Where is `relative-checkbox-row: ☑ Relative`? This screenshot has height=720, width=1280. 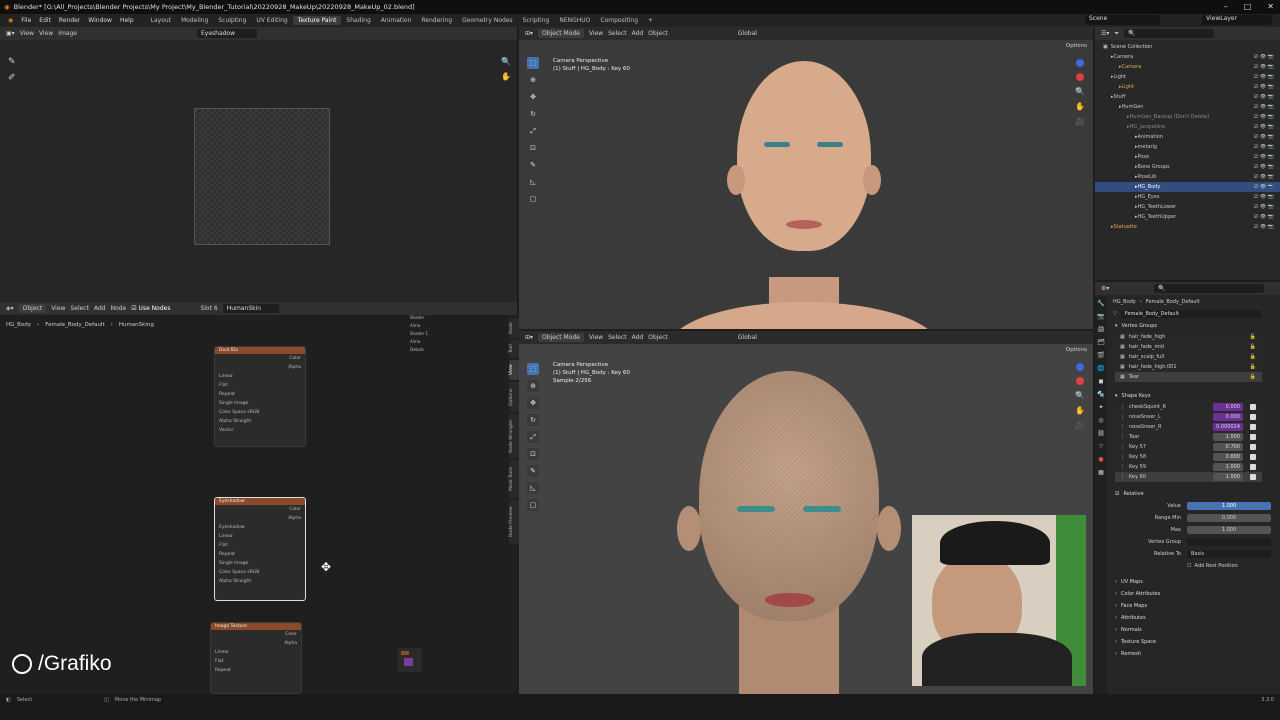
relative-checkbox-row: ☑ Relative is located at coordinates (1194, 494).